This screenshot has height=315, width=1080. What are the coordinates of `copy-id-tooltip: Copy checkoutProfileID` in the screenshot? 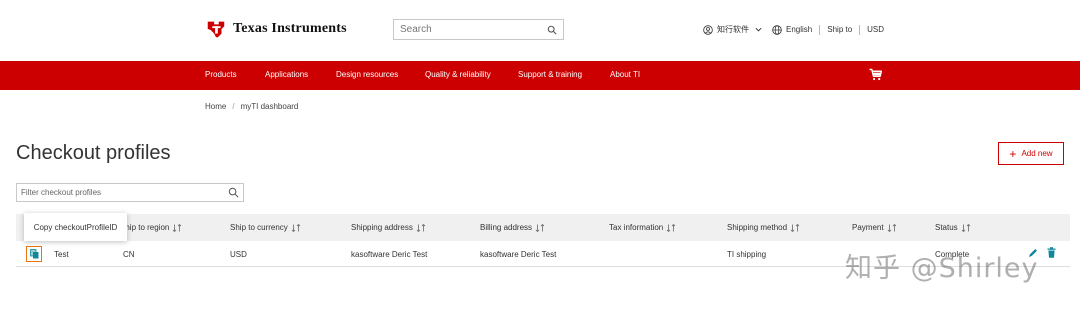 It's located at (75, 227).